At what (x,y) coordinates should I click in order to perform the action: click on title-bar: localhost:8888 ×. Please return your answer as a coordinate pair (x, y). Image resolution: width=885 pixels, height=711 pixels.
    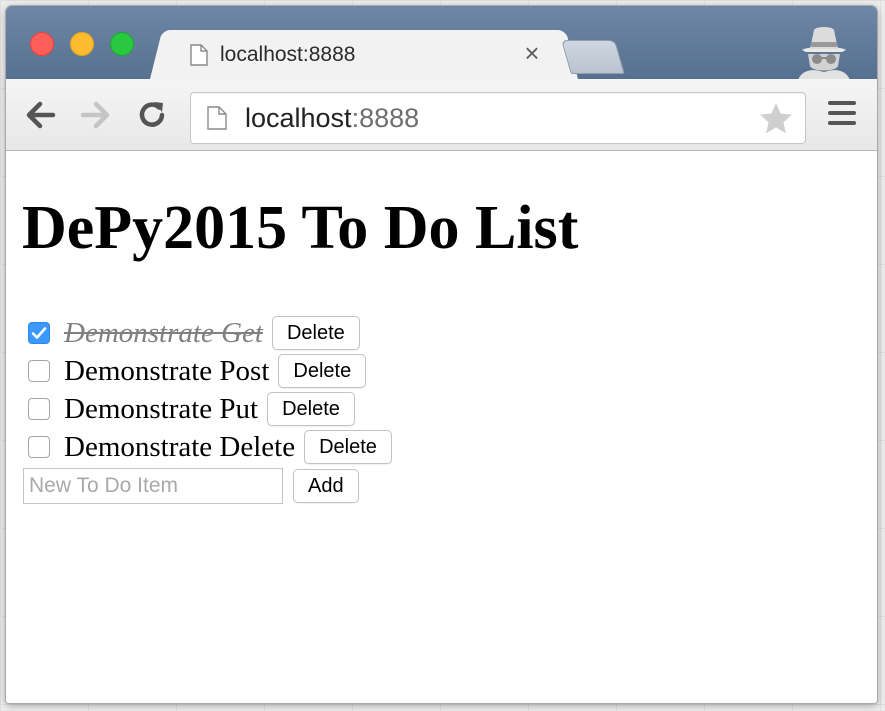
    Looking at the image, I should click on (441, 43).